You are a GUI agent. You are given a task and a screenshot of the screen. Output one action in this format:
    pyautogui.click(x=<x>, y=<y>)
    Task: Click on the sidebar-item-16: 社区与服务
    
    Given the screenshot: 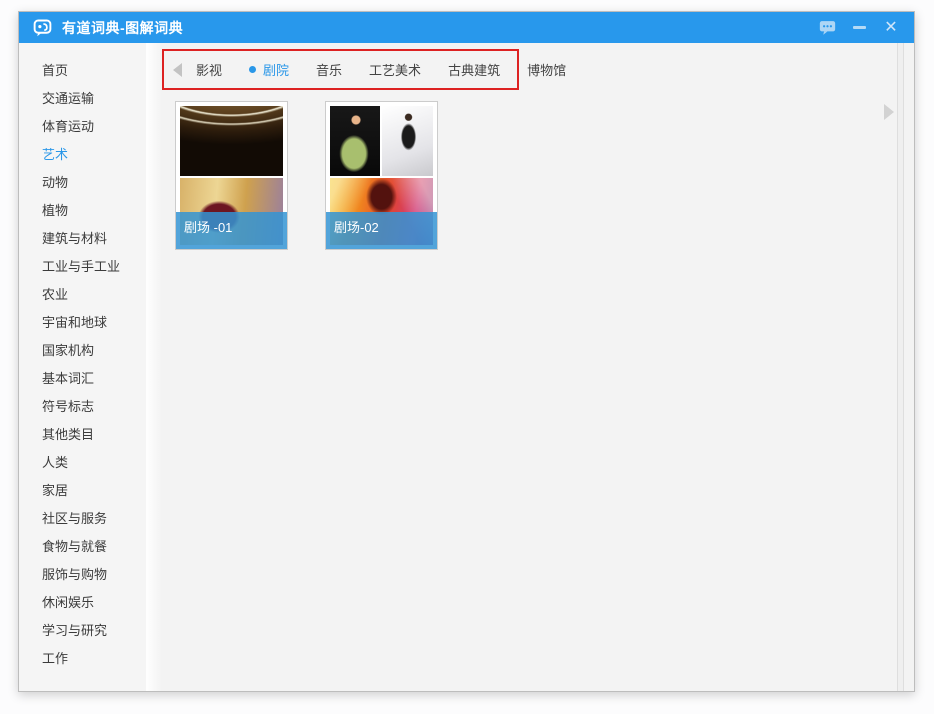 What is the action you would take?
    pyautogui.click(x=82, y=519)
    